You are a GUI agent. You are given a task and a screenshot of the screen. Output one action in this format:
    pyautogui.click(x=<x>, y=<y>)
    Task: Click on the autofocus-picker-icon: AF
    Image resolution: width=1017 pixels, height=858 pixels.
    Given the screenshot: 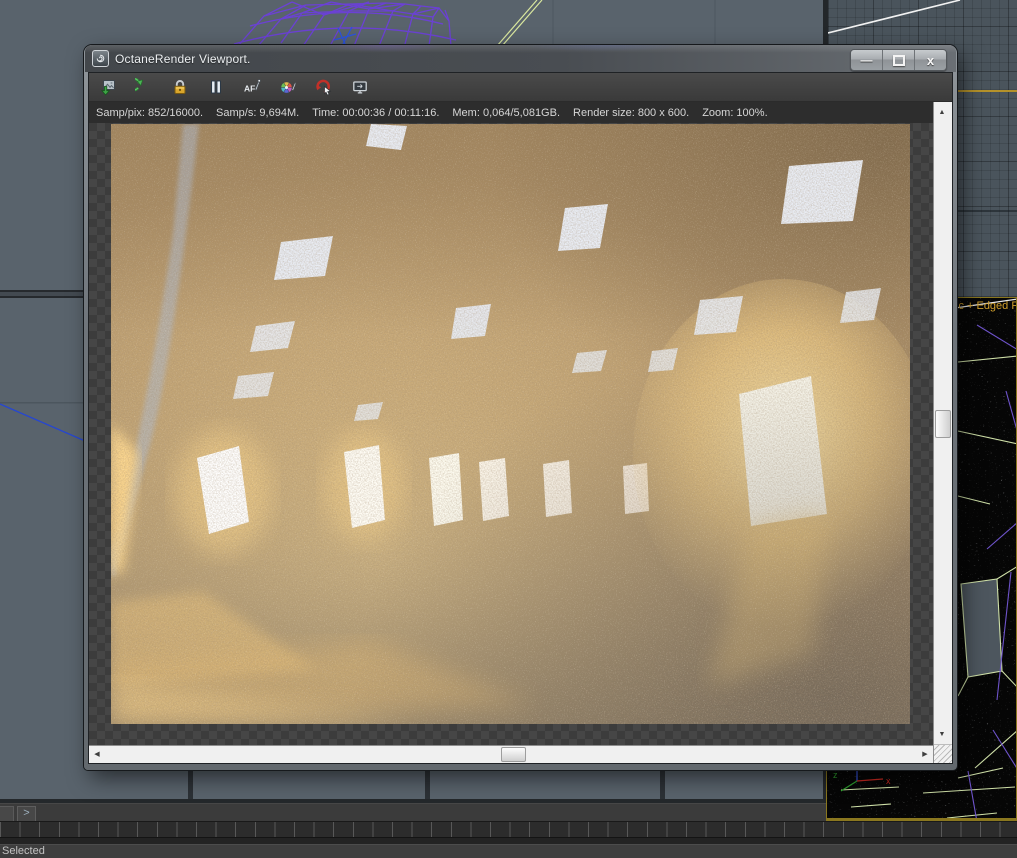 What is the action you would take?
    pyautogui.click(x=252, y=87)
    